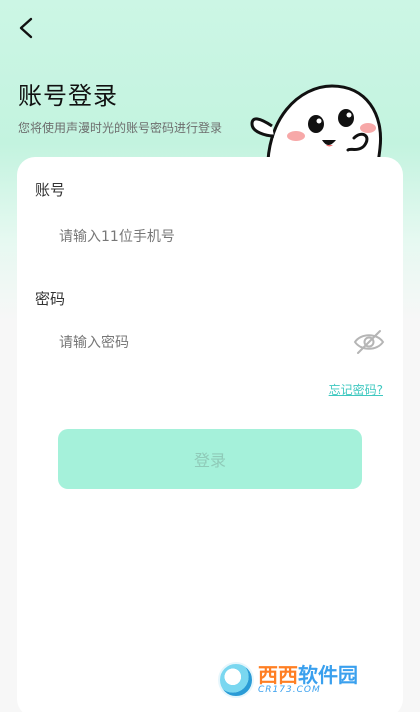 This screenshot has height=712, width=420. Describe the element at coordinates (278, 674) in the screenshot. I see `watermark-main-left: 西西` at that location.